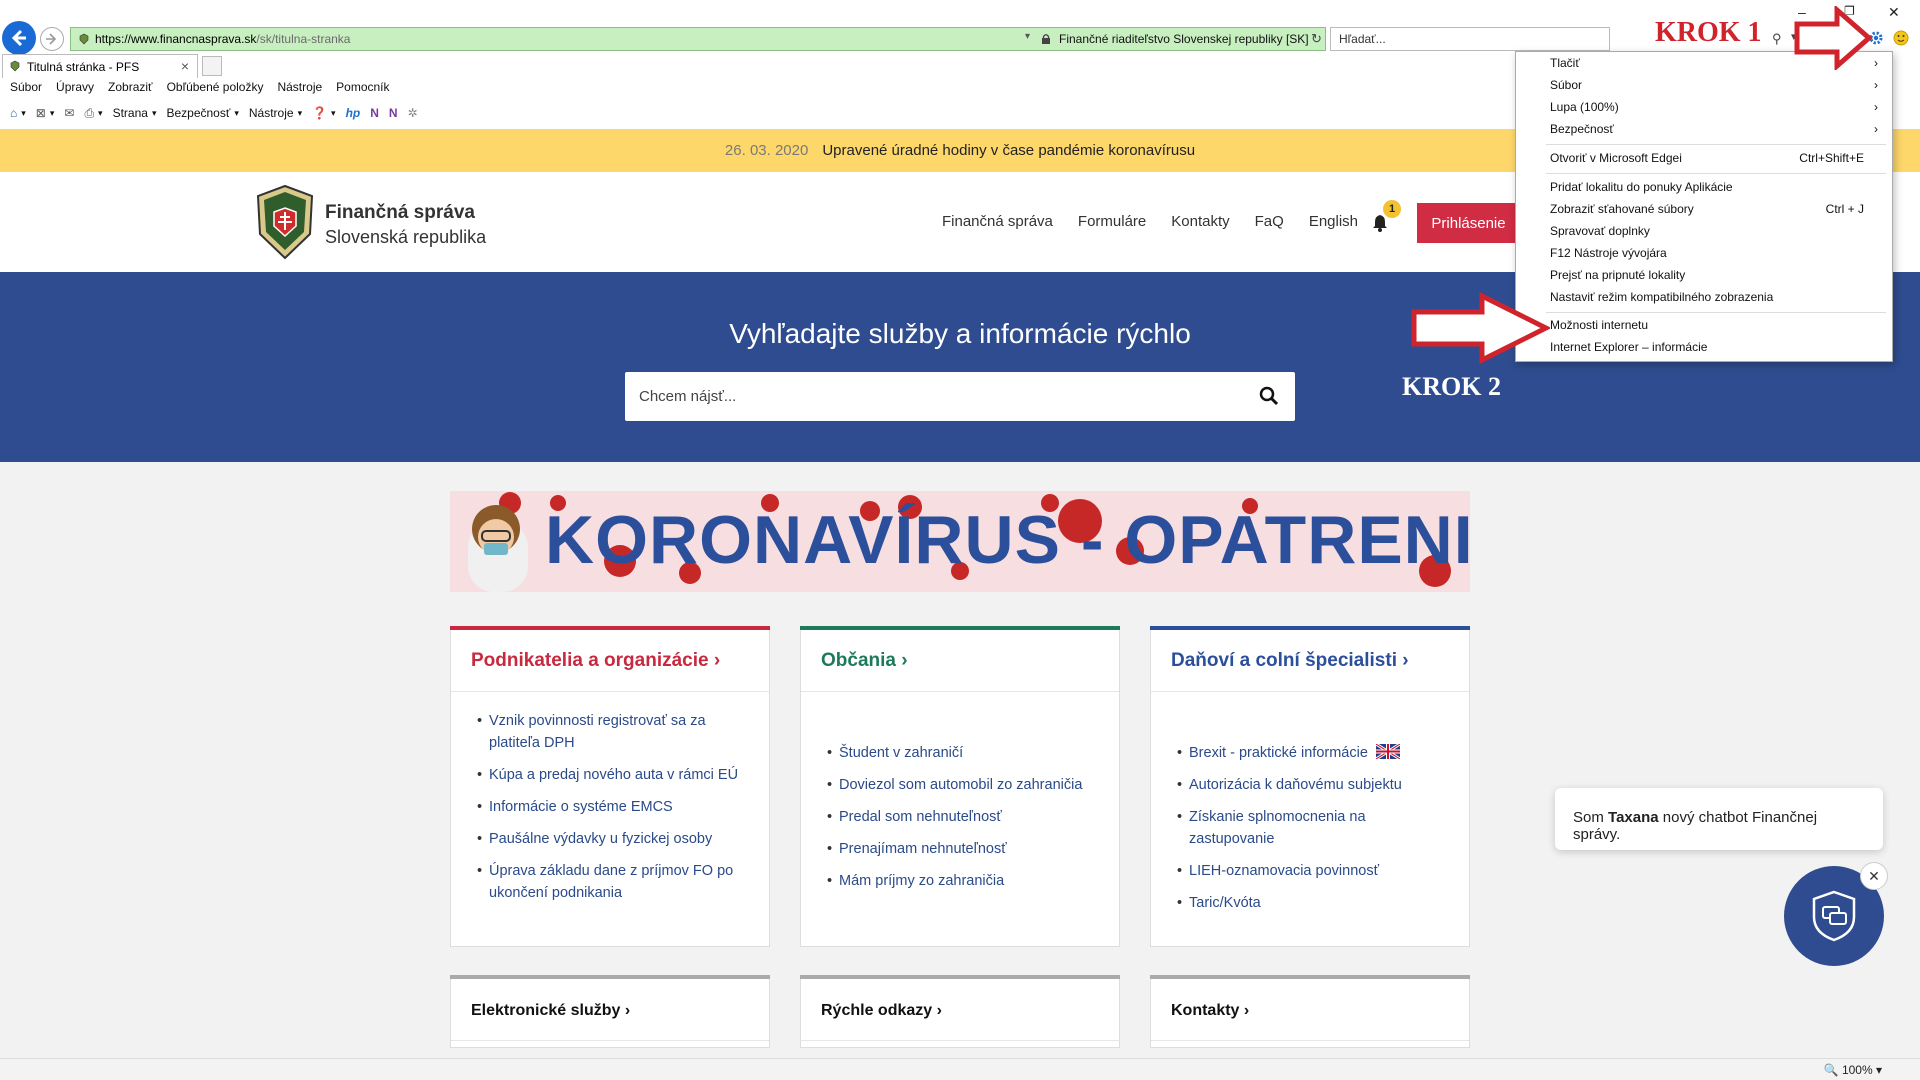 Image resolution: width=1920 pixels, height=1080 pixels. Describe the element at coordinates (353, 113) in the screenshot. I see `hp-icon: hp` at that location.